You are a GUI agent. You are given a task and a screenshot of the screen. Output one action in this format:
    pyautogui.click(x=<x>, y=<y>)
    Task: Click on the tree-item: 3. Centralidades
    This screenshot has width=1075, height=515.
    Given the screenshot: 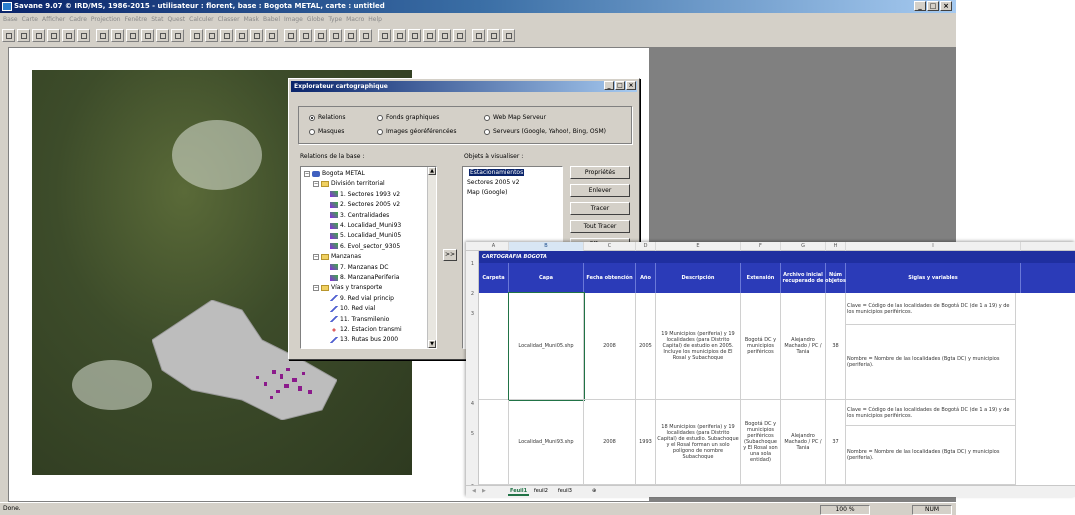 What is the action you would take?
    pyautogui.click(x=355, y=215)
    